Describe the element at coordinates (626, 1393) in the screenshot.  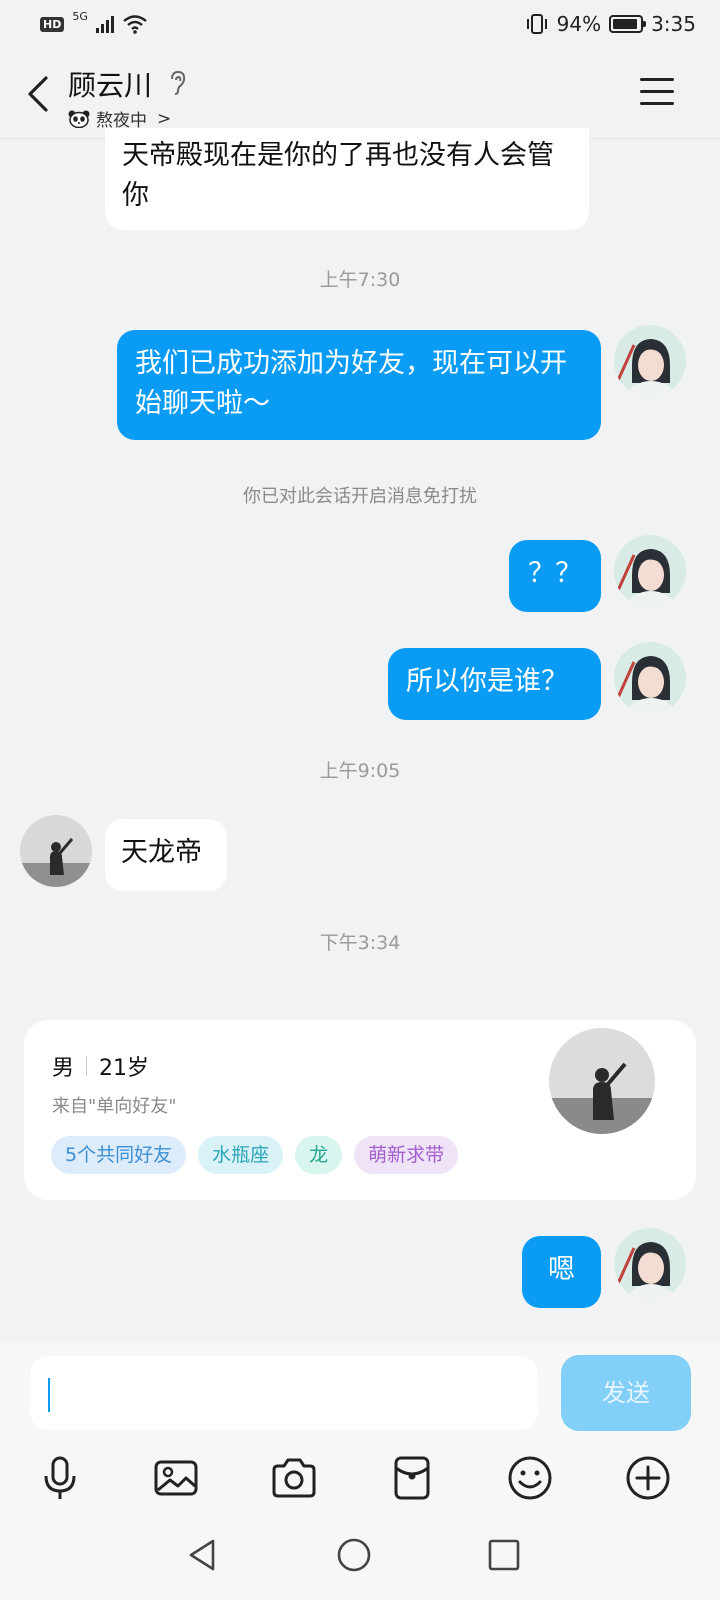
I see `send-button: 发送` at that location.